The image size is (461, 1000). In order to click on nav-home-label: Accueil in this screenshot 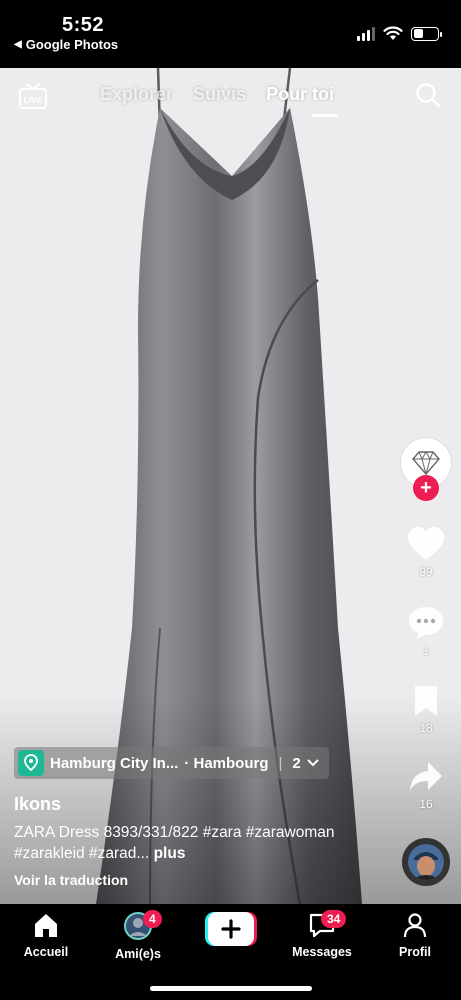, I will do `click(46, 952)`.